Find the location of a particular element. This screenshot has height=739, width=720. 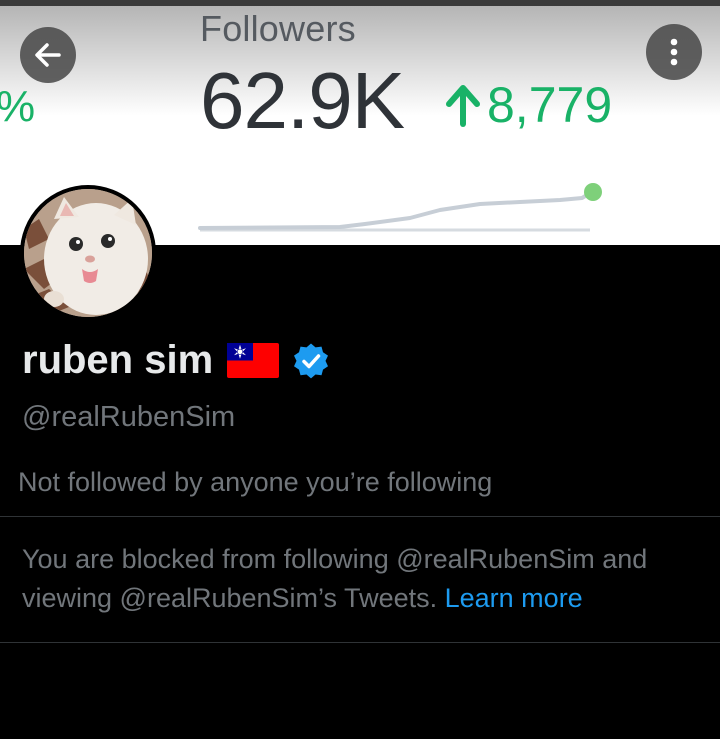

sparkline-end-dot is located at coordinates (593, 192).